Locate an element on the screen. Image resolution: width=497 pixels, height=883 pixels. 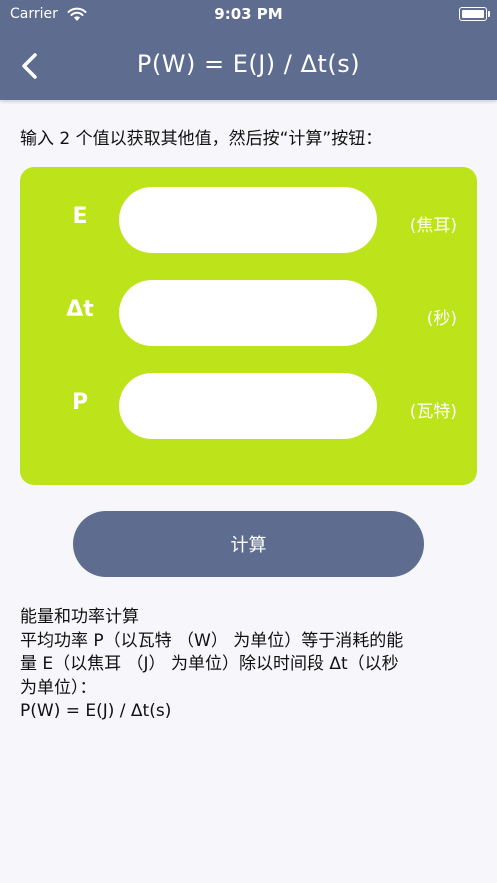
power-unit: (瓦特) is located at coordinates (433, 412).